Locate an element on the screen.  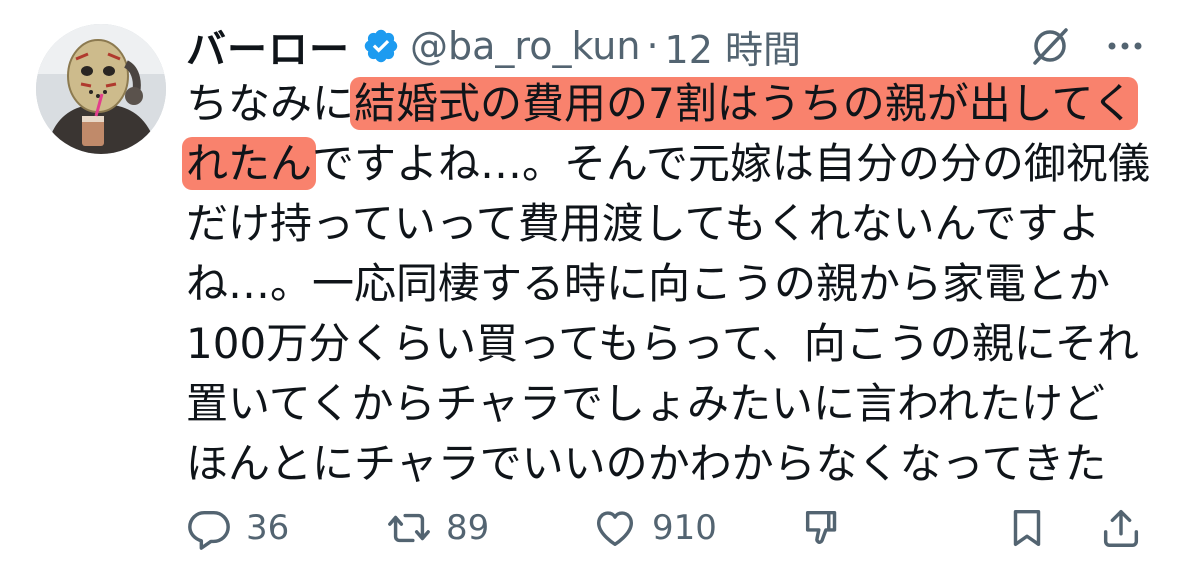
tweet-text-line: れたんですよね…。そんで元嫁は自分の分の御祝儀 is located at coordinates (671, 164).